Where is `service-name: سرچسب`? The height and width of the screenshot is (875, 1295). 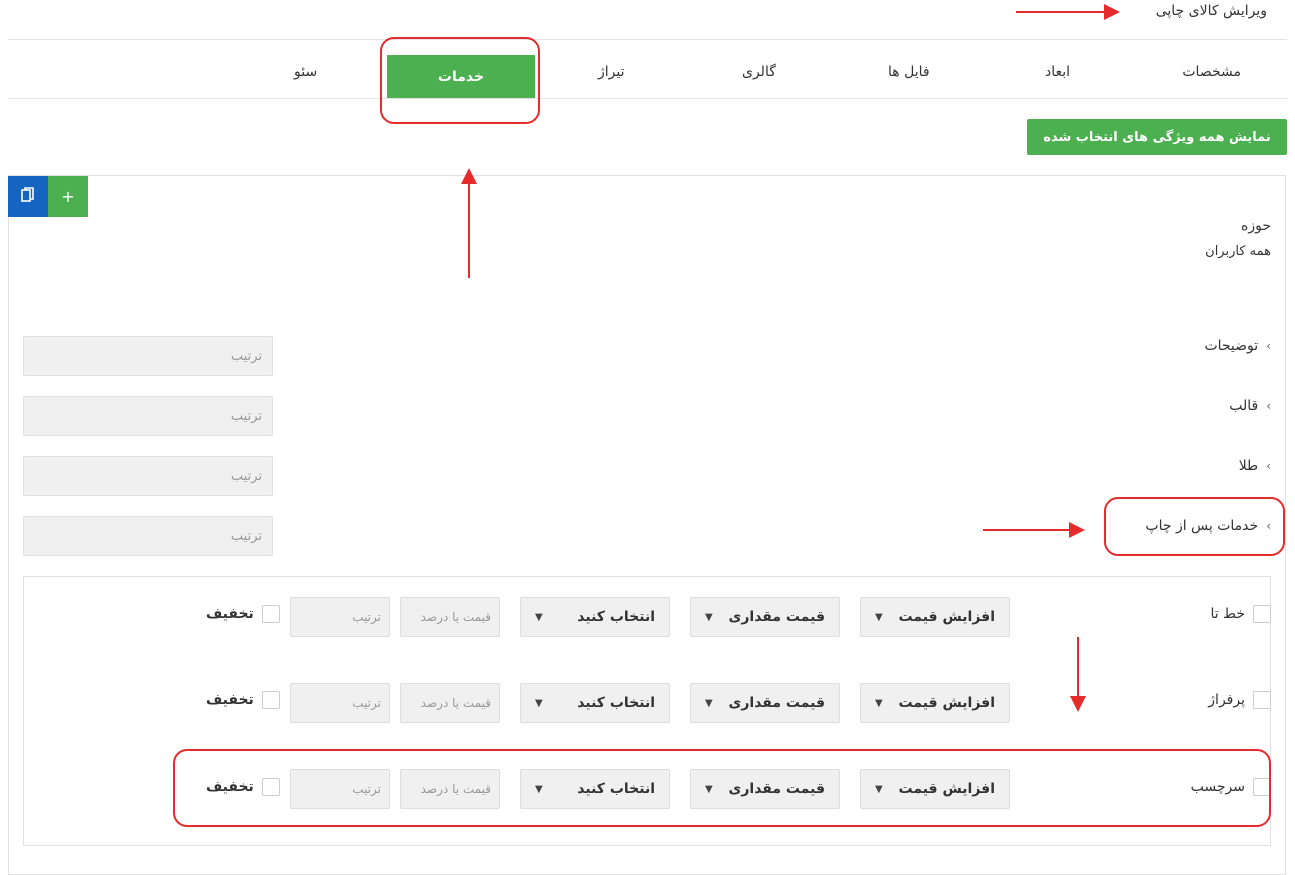
service-name: سرچسب is located at coordinates (1217, 787).